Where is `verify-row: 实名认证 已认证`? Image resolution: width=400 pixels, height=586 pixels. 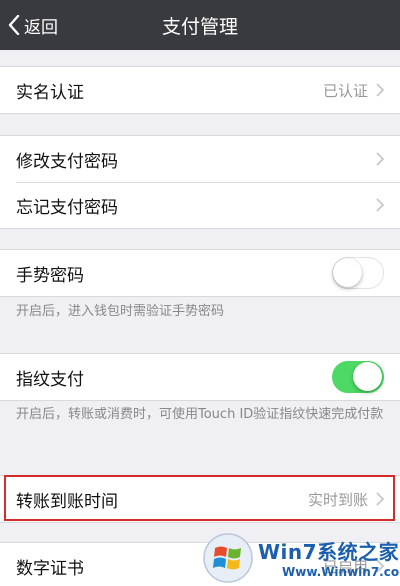
verify-row: 实名认证 已认证 is located at coordinates (200, 90).